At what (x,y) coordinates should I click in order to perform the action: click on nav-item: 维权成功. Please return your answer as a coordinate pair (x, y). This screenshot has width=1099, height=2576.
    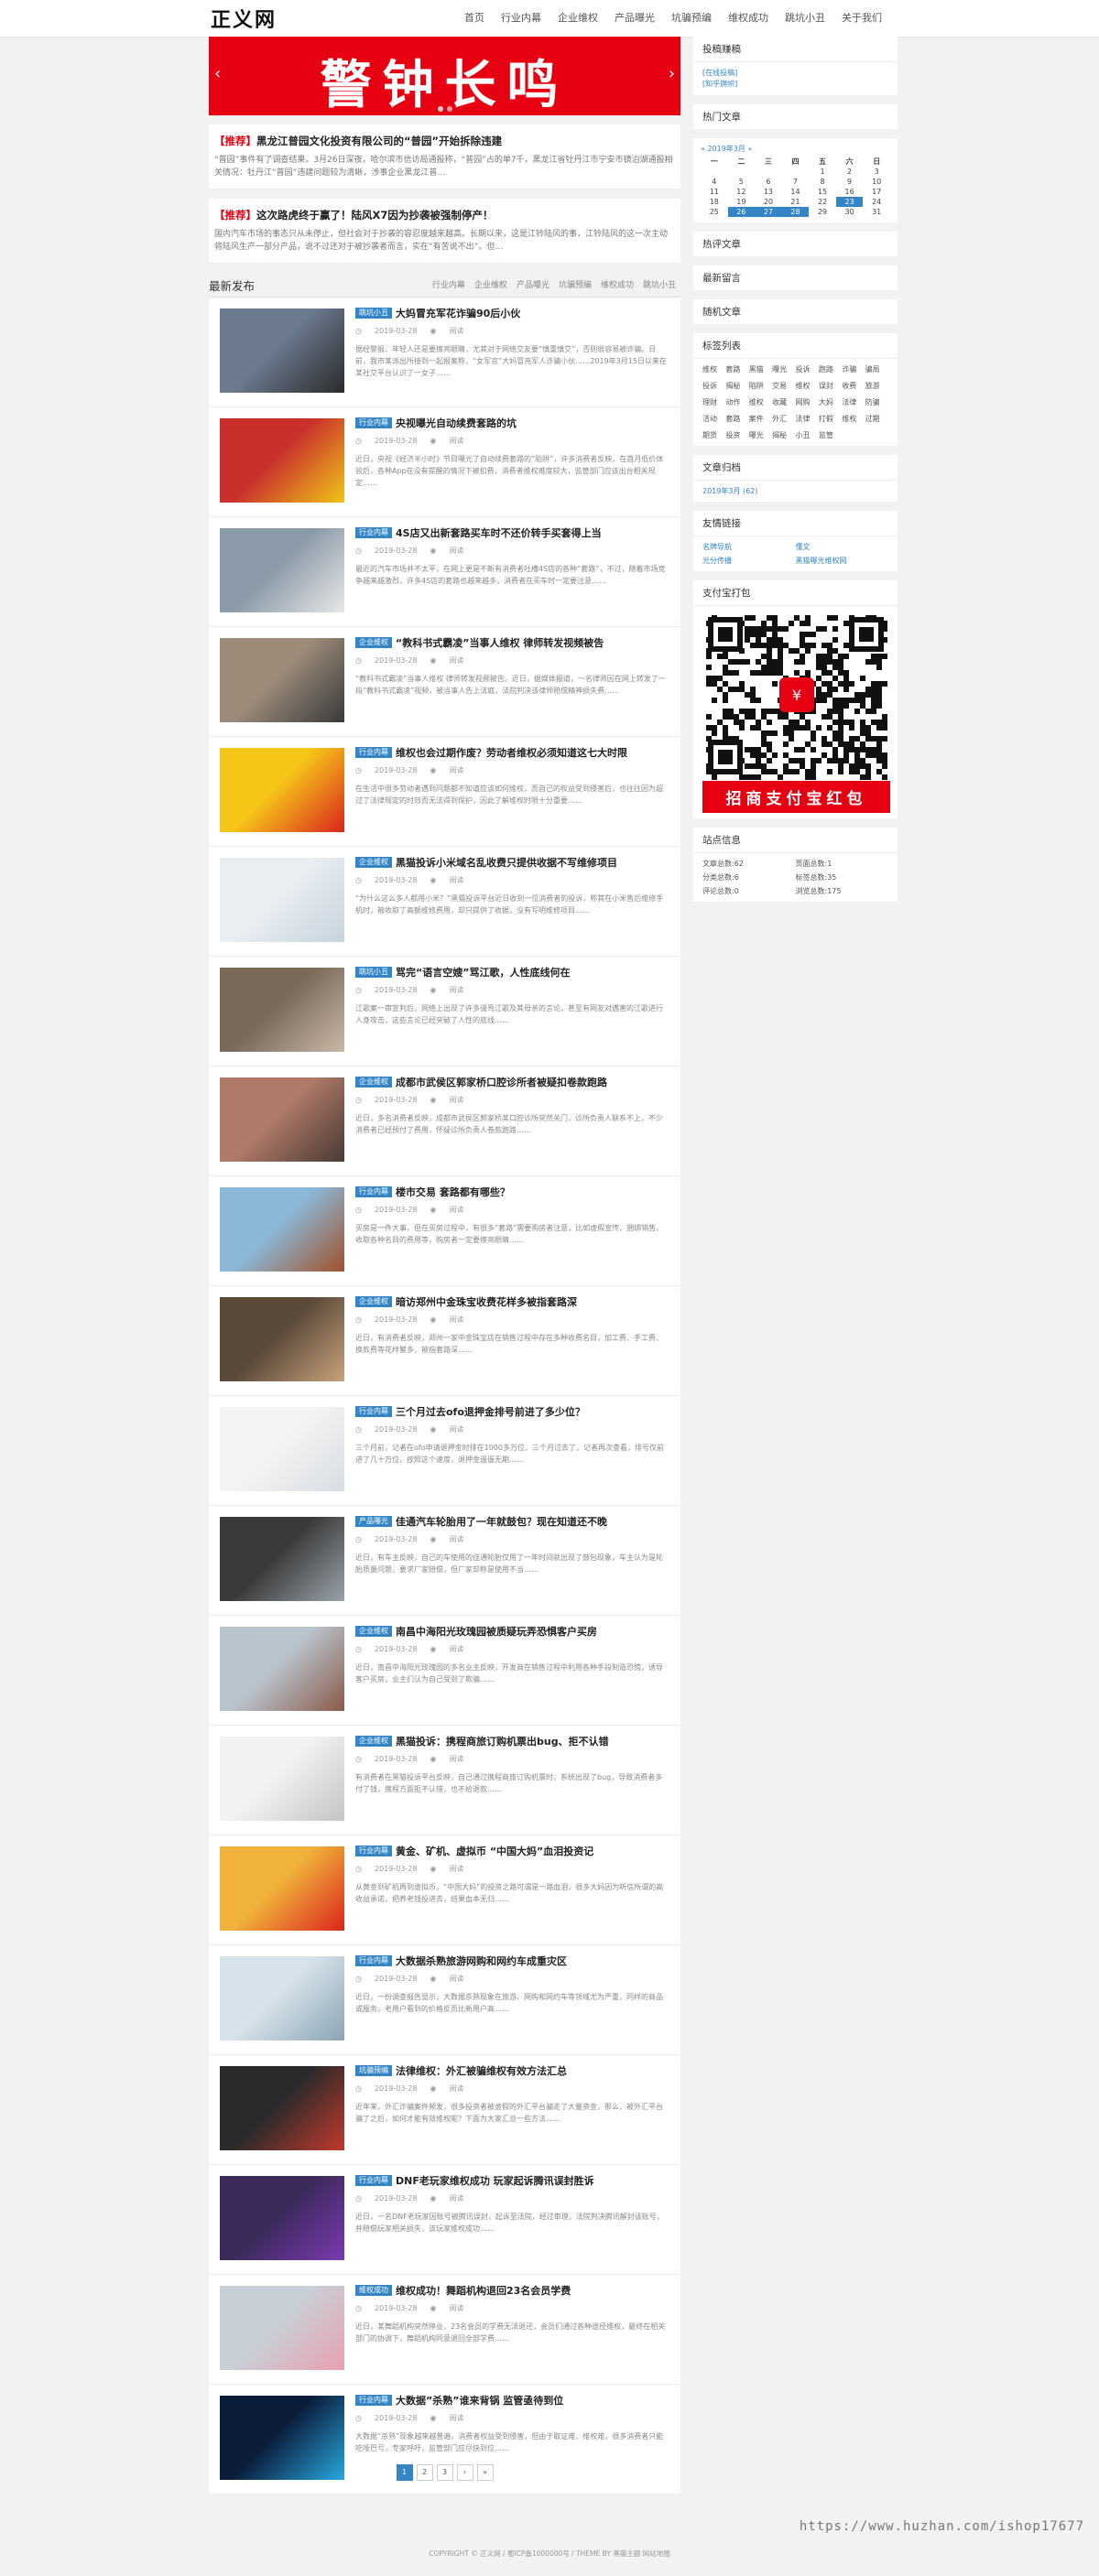
    Looking at the image, I should click on (748, 19).